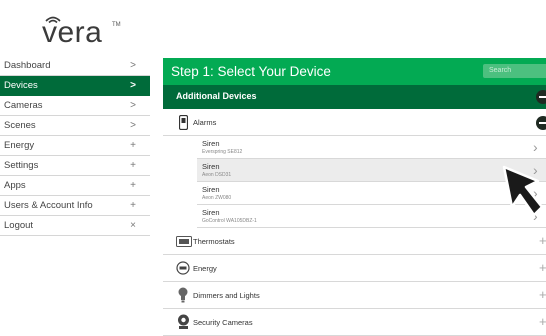  I want to click on nav-label: Scenes, so click(20, 125).